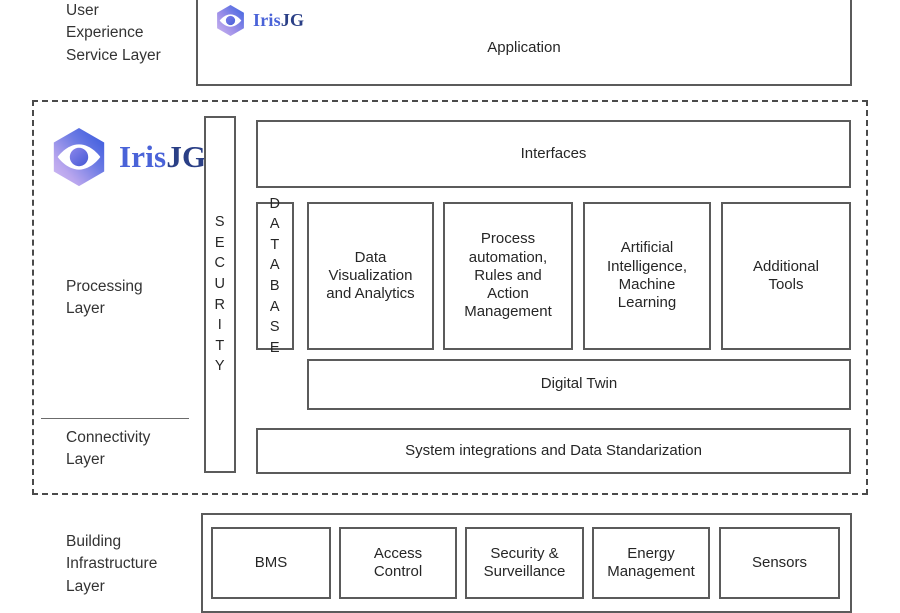  Describe the element at coordinates (275, 327) in the screenshot. I see `database-letter: S` at that location.